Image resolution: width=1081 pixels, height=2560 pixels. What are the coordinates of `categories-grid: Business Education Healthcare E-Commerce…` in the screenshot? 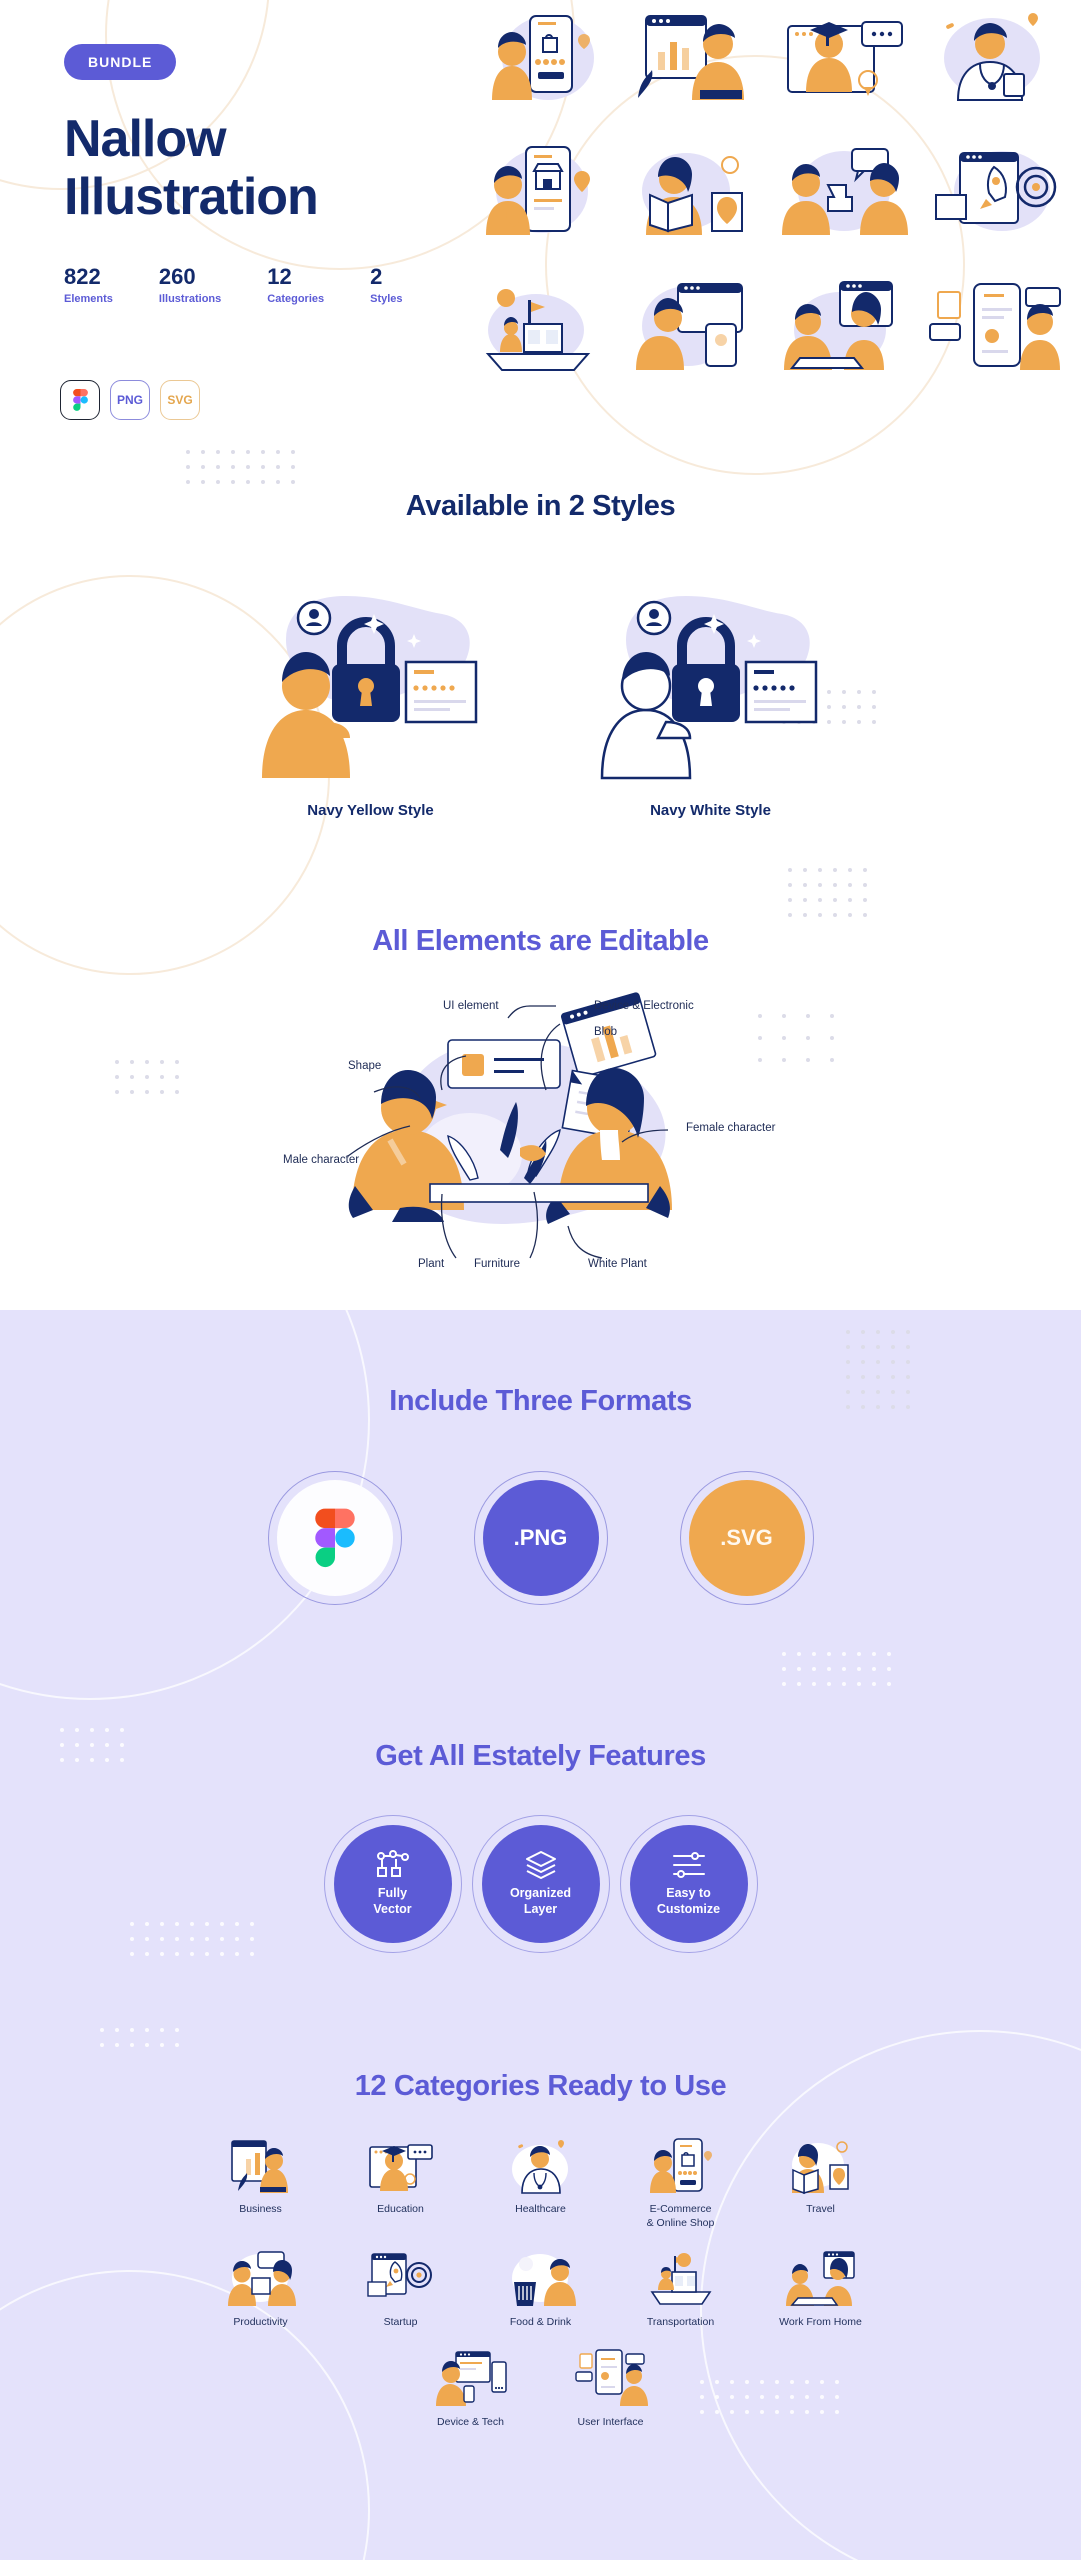 It's located at (540, 2291).